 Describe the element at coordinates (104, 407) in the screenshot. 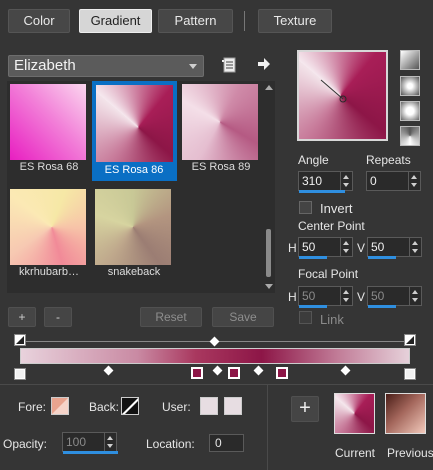

I see `back-label: Back:` at that location.